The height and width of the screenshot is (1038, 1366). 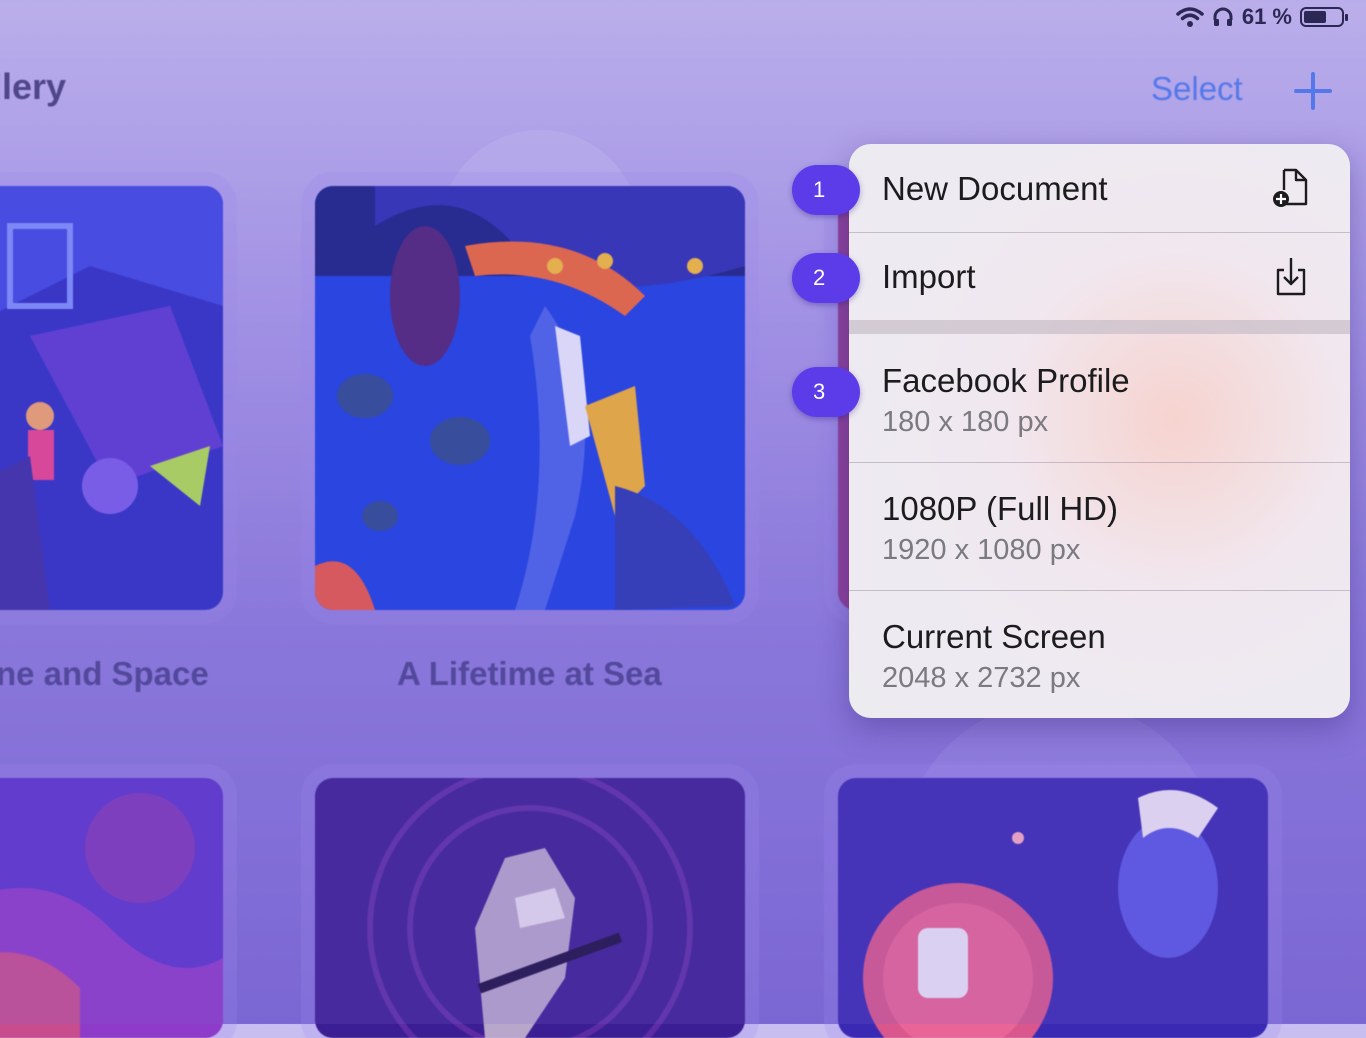 I want to click on battery-icon, so click(x=1324, y=17).